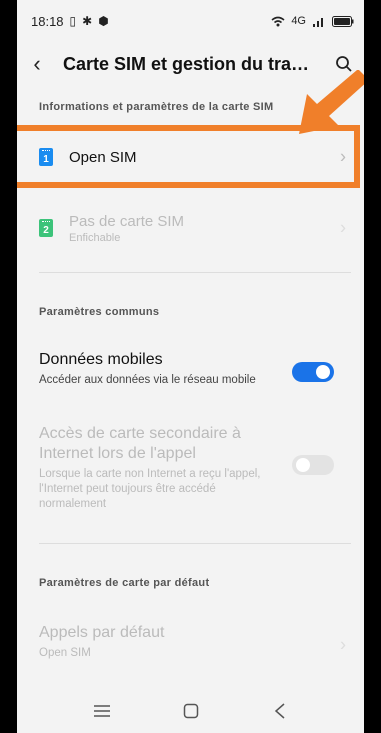 This screenshot has width=381, height=733. What do you see at coordinates (190, 21) in the screenshot?
I see `status-bar: 18:18 ▯ ✱ ⬢ 4G` at bounding box center [190, 21].